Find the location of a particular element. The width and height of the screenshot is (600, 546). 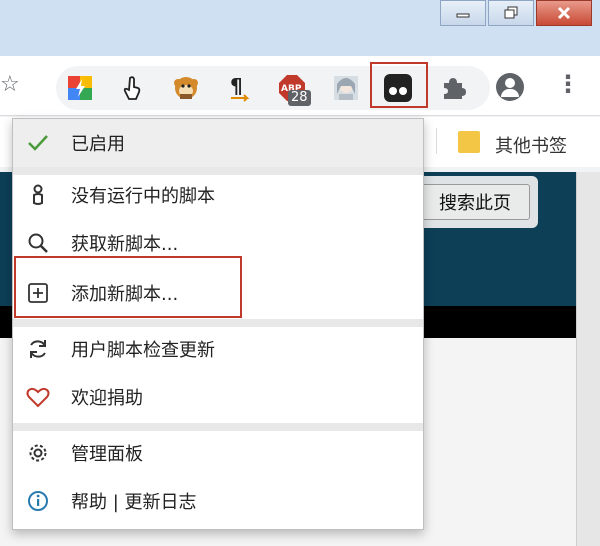

menu-item-label: 用户脚本检查更新 is located at coordinates (143, 350).